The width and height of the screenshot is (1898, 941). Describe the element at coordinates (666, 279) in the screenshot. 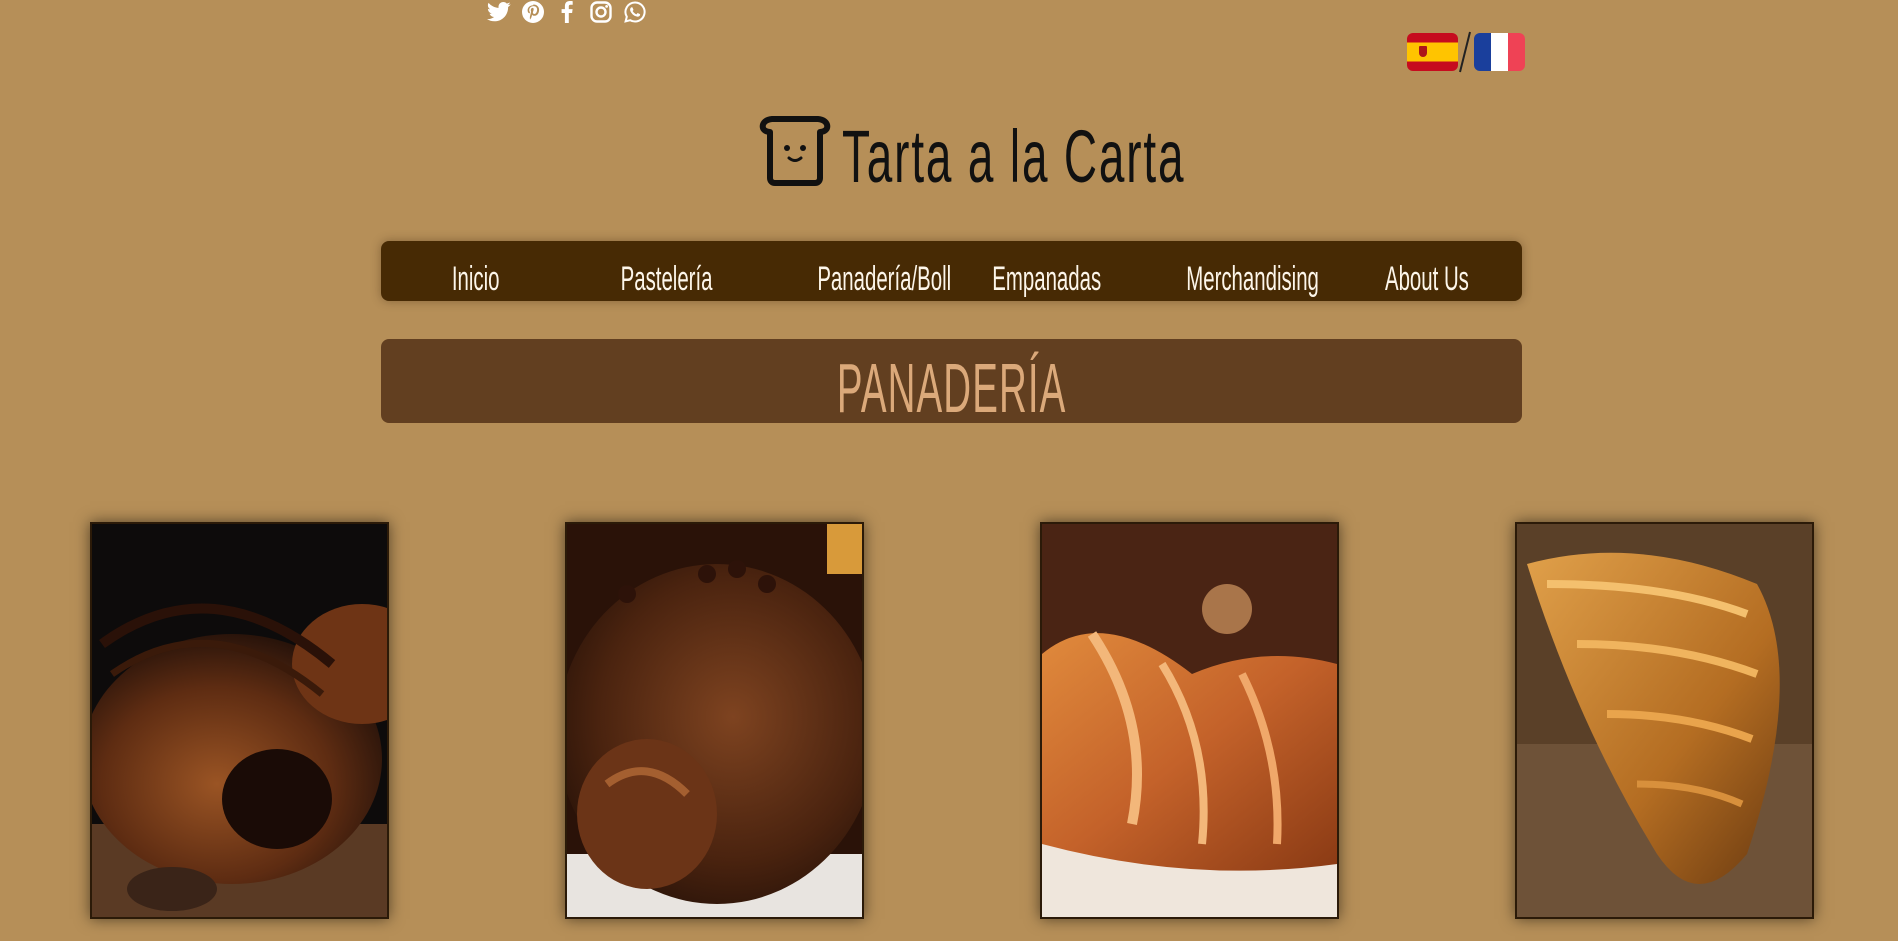

I see `nav-label: Pastelería` at that location.